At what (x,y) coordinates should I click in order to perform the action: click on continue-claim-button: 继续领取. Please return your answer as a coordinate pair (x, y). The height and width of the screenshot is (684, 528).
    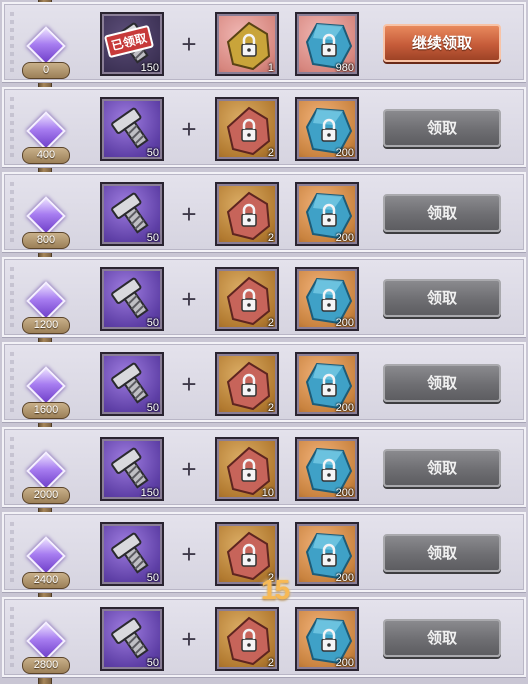
    Looking at the image, I should click on (442, 43).